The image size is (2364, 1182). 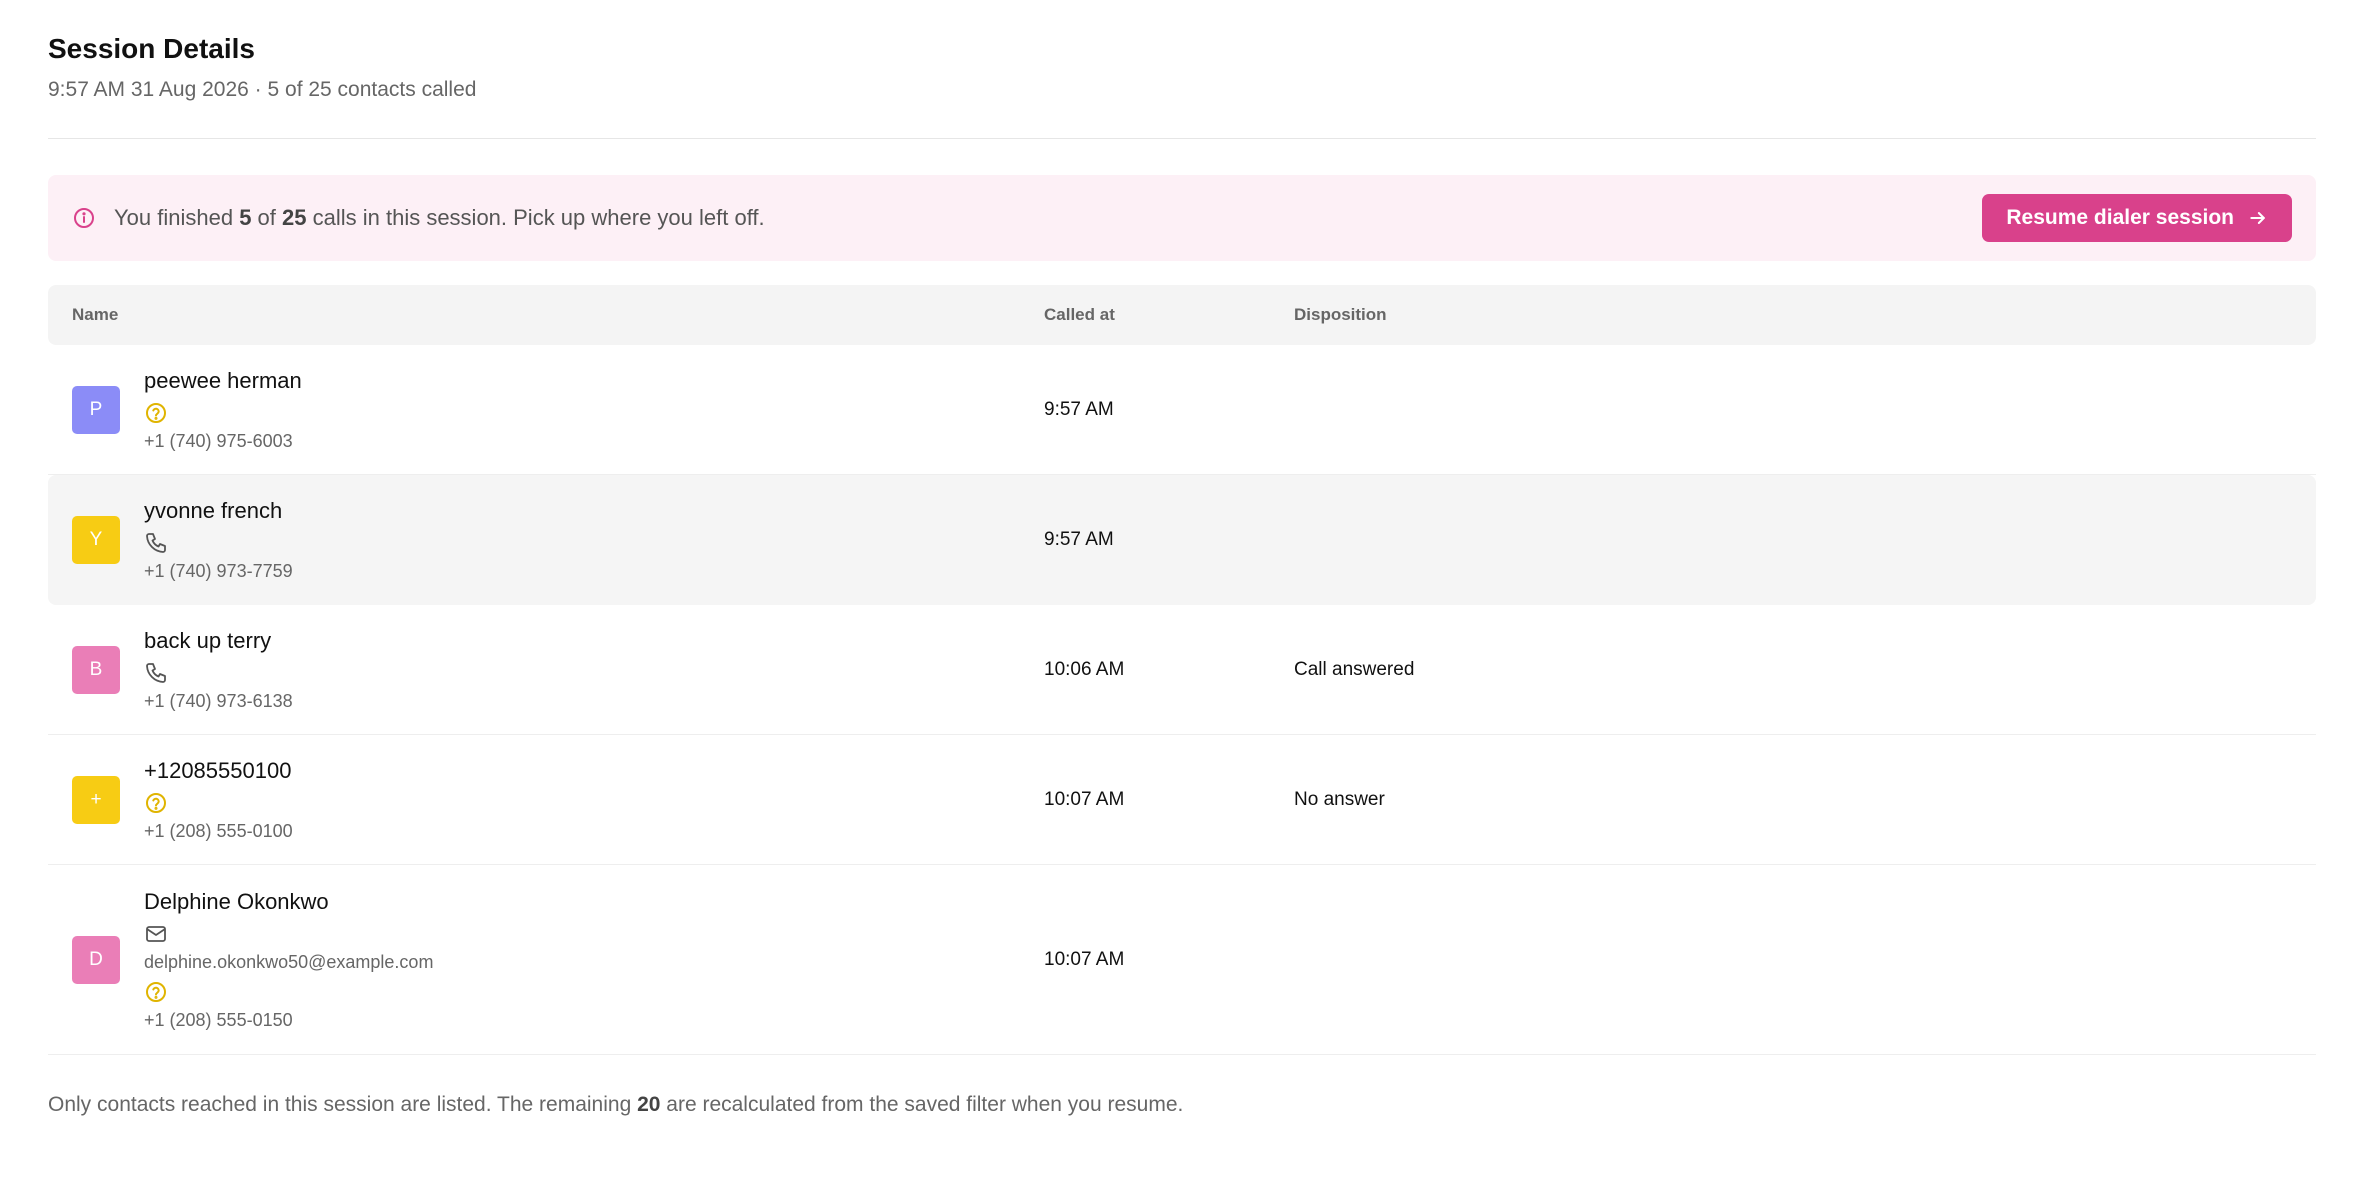 I want to click on contact-phone: +1 (740) 975-6003, so click(x=218, y=440).